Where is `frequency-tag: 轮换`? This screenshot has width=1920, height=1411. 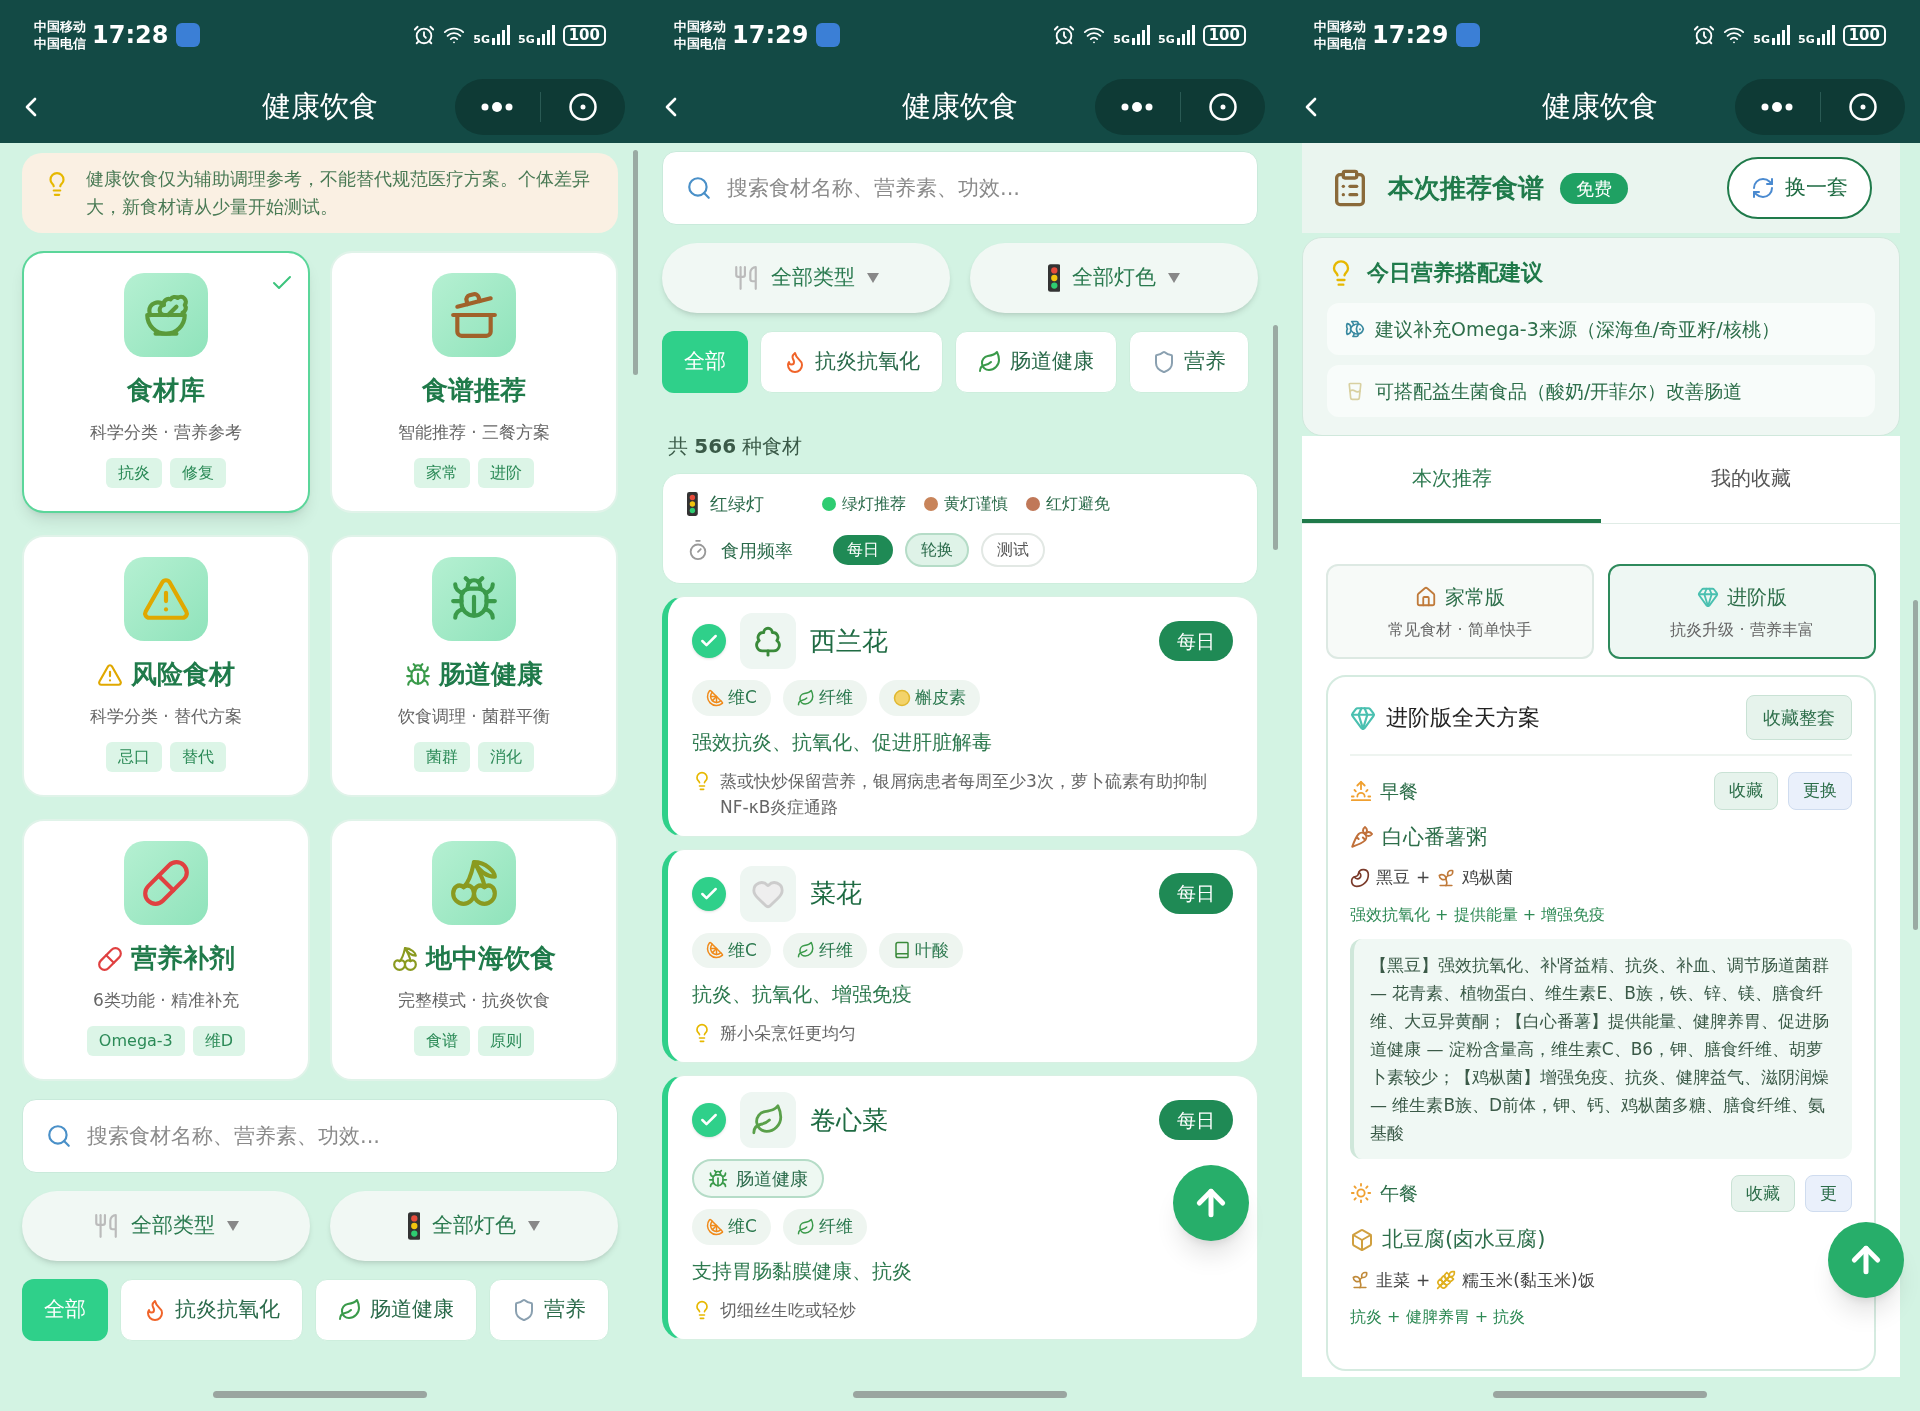 frequency-tag: 轮换 is located at coordinates (937, 550).